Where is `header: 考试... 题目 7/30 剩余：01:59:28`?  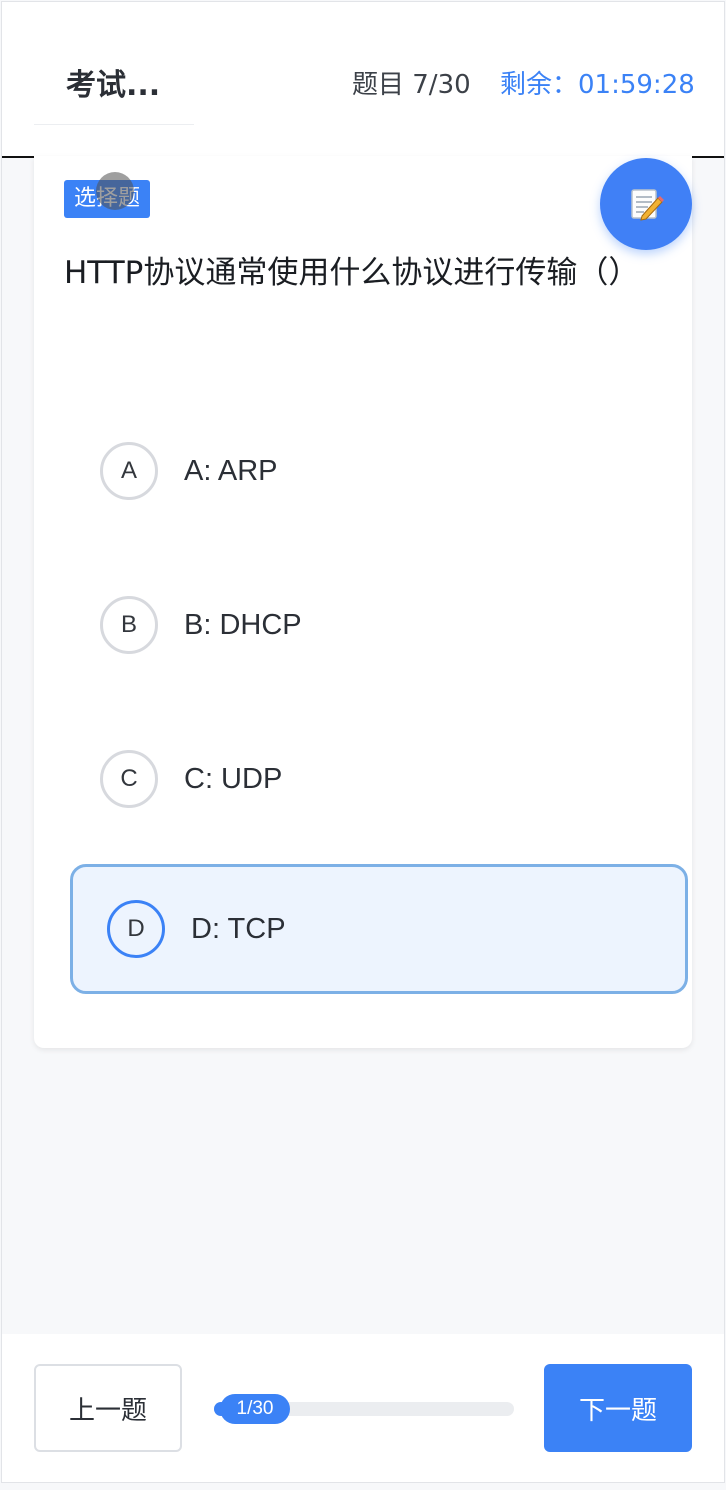 header: 考试... 题目 7/30 剩余：01:59:28 is located at coordinates (363, 80).